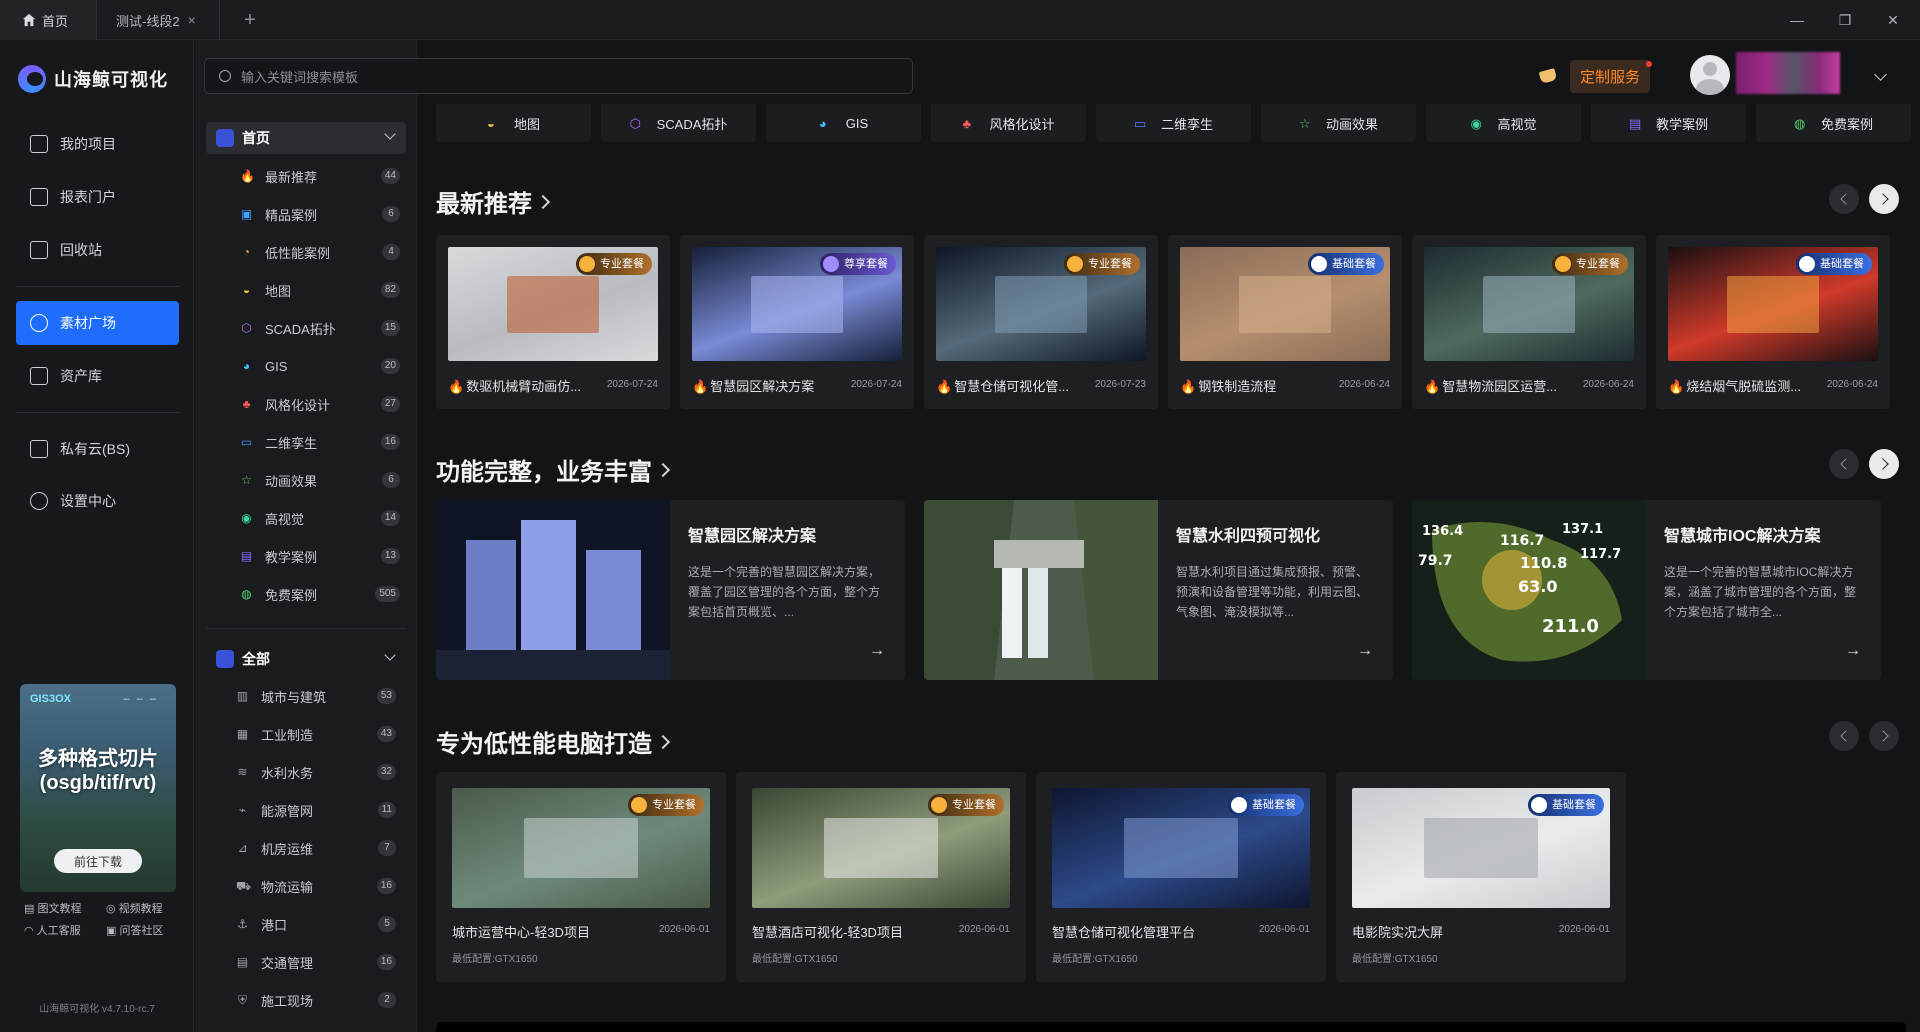 The image size is (1920, 1032). I want to click on category-item: ⬡ SCADA拓扑 15, so click(320, 328).